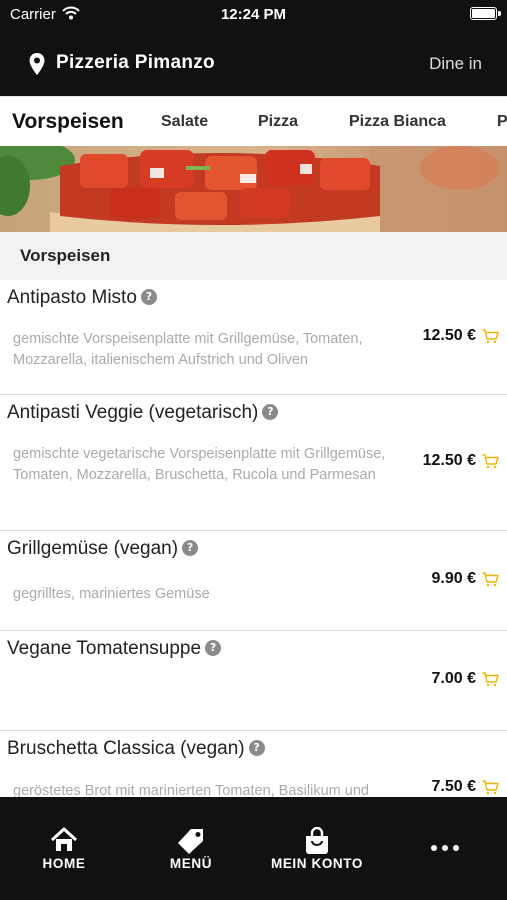 This screenshot has width=507, height=900. Describe the element at coordinates (111, 594) in the screenshot. I see `item-description: gegrilltes, mariniertes Gemüse` at that location.